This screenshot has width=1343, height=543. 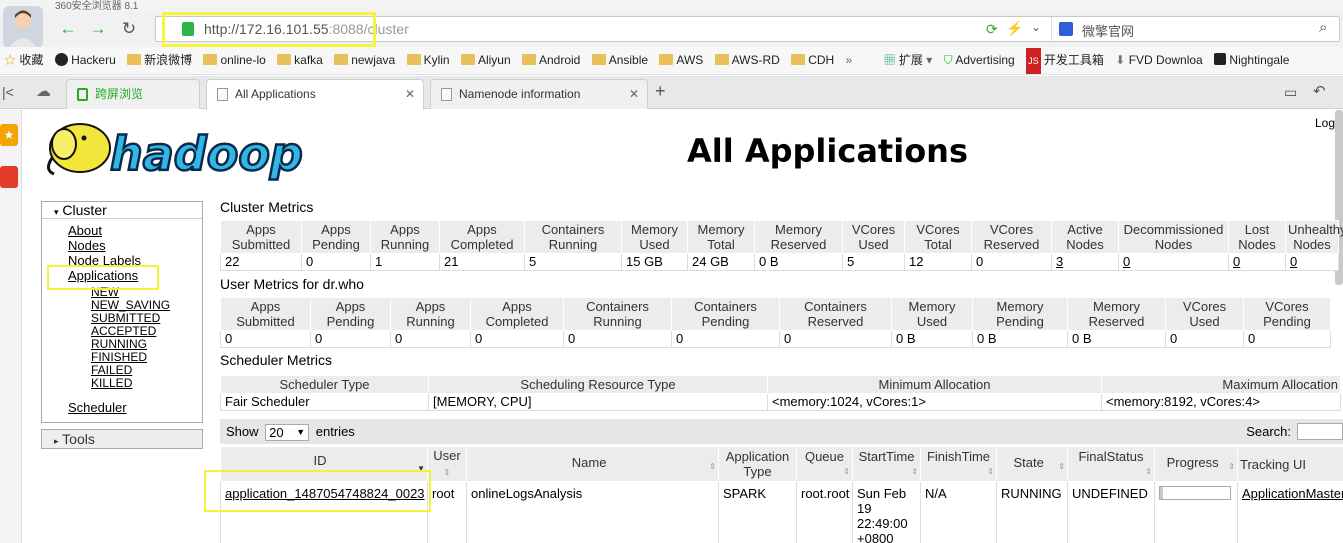 I want to click on col-header-type: Application Type, so click(x=757, y=464).